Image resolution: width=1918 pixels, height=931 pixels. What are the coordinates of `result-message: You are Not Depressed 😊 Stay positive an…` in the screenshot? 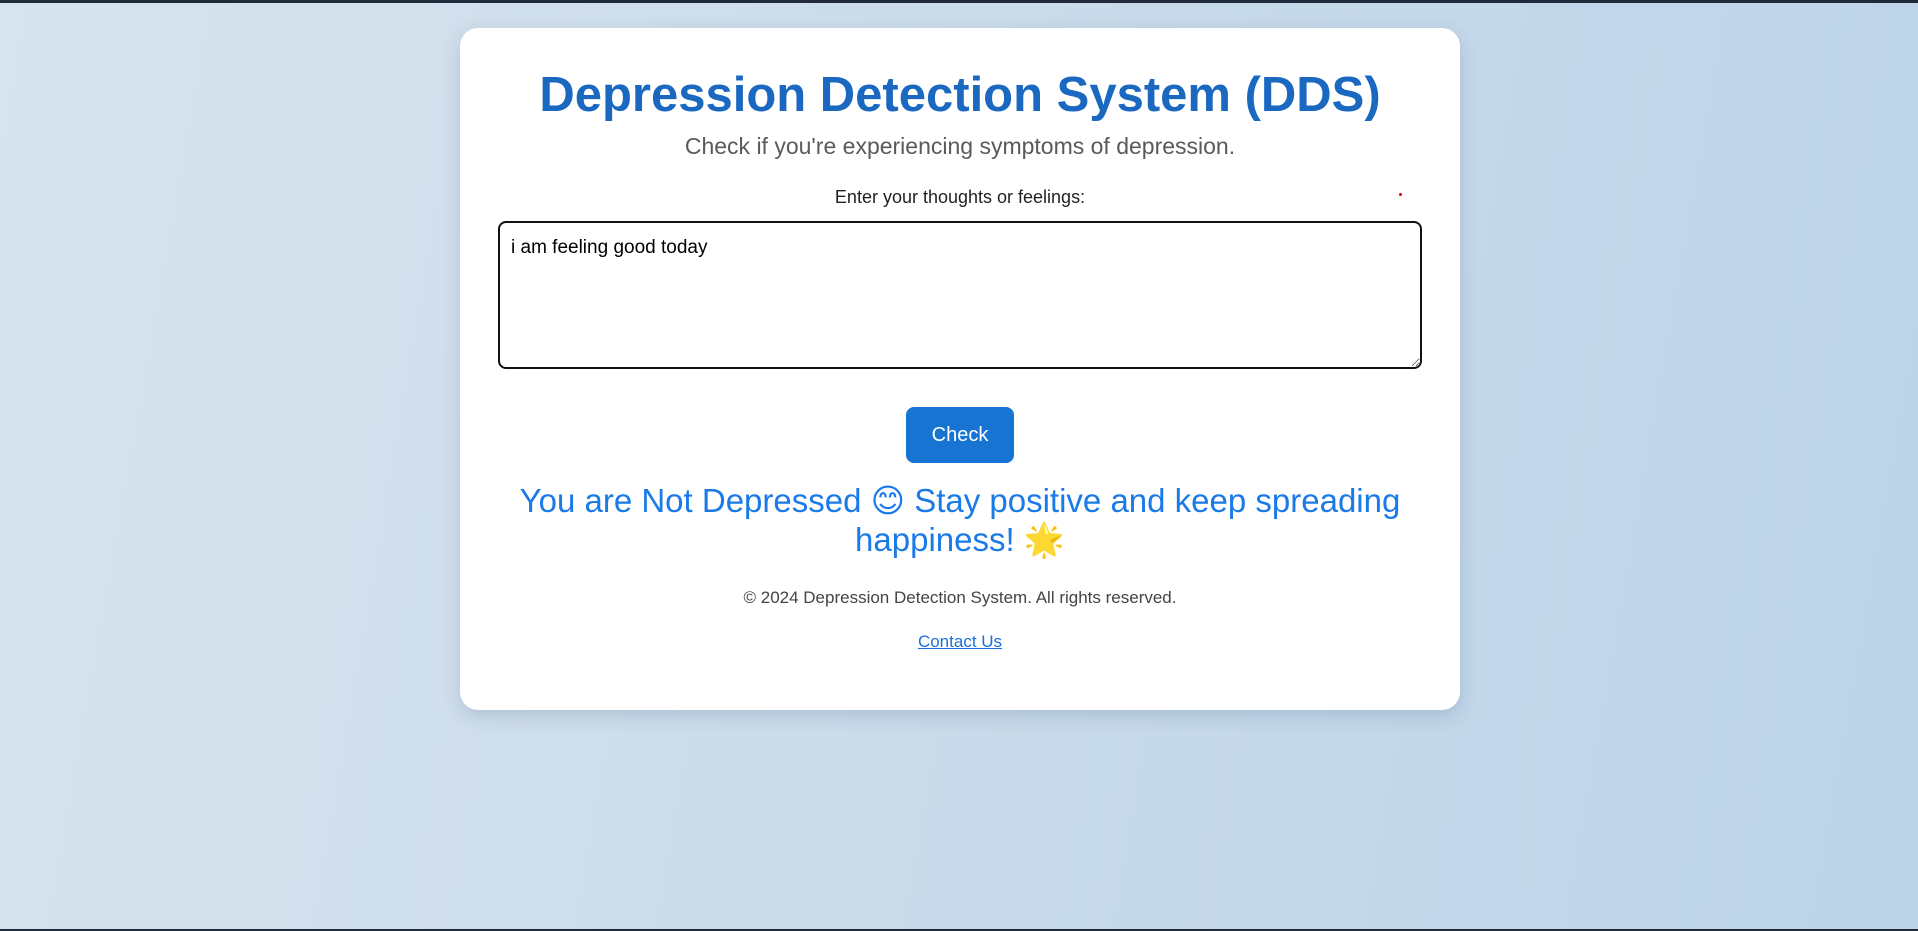 It's located at (960, 520).